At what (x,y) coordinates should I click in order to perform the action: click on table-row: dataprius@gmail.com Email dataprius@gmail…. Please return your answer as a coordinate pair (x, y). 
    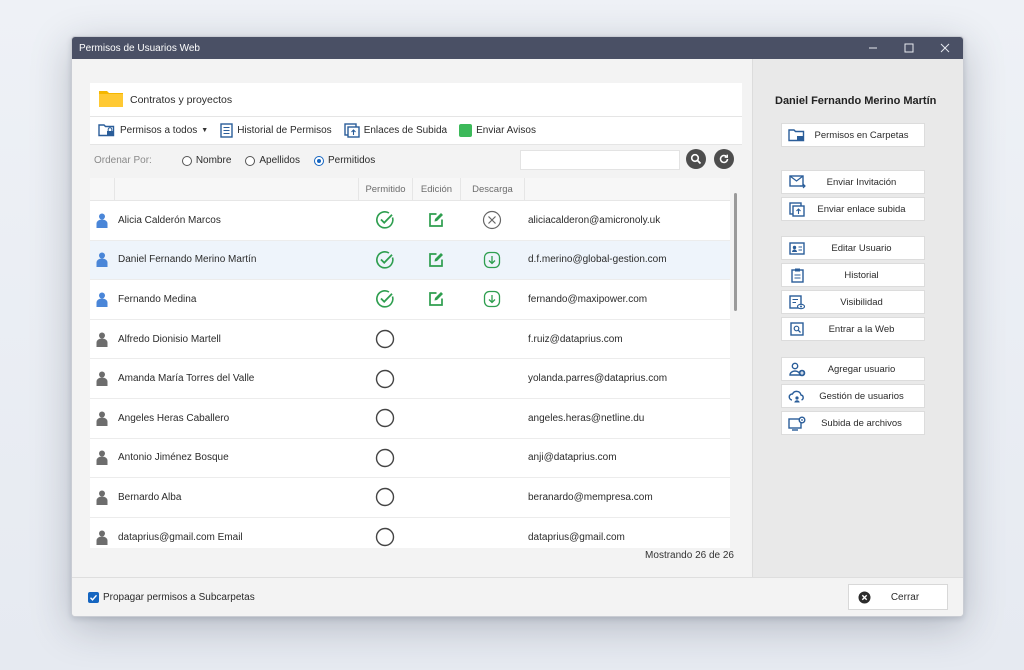
    Looking at the image, I should click on (410, 533).